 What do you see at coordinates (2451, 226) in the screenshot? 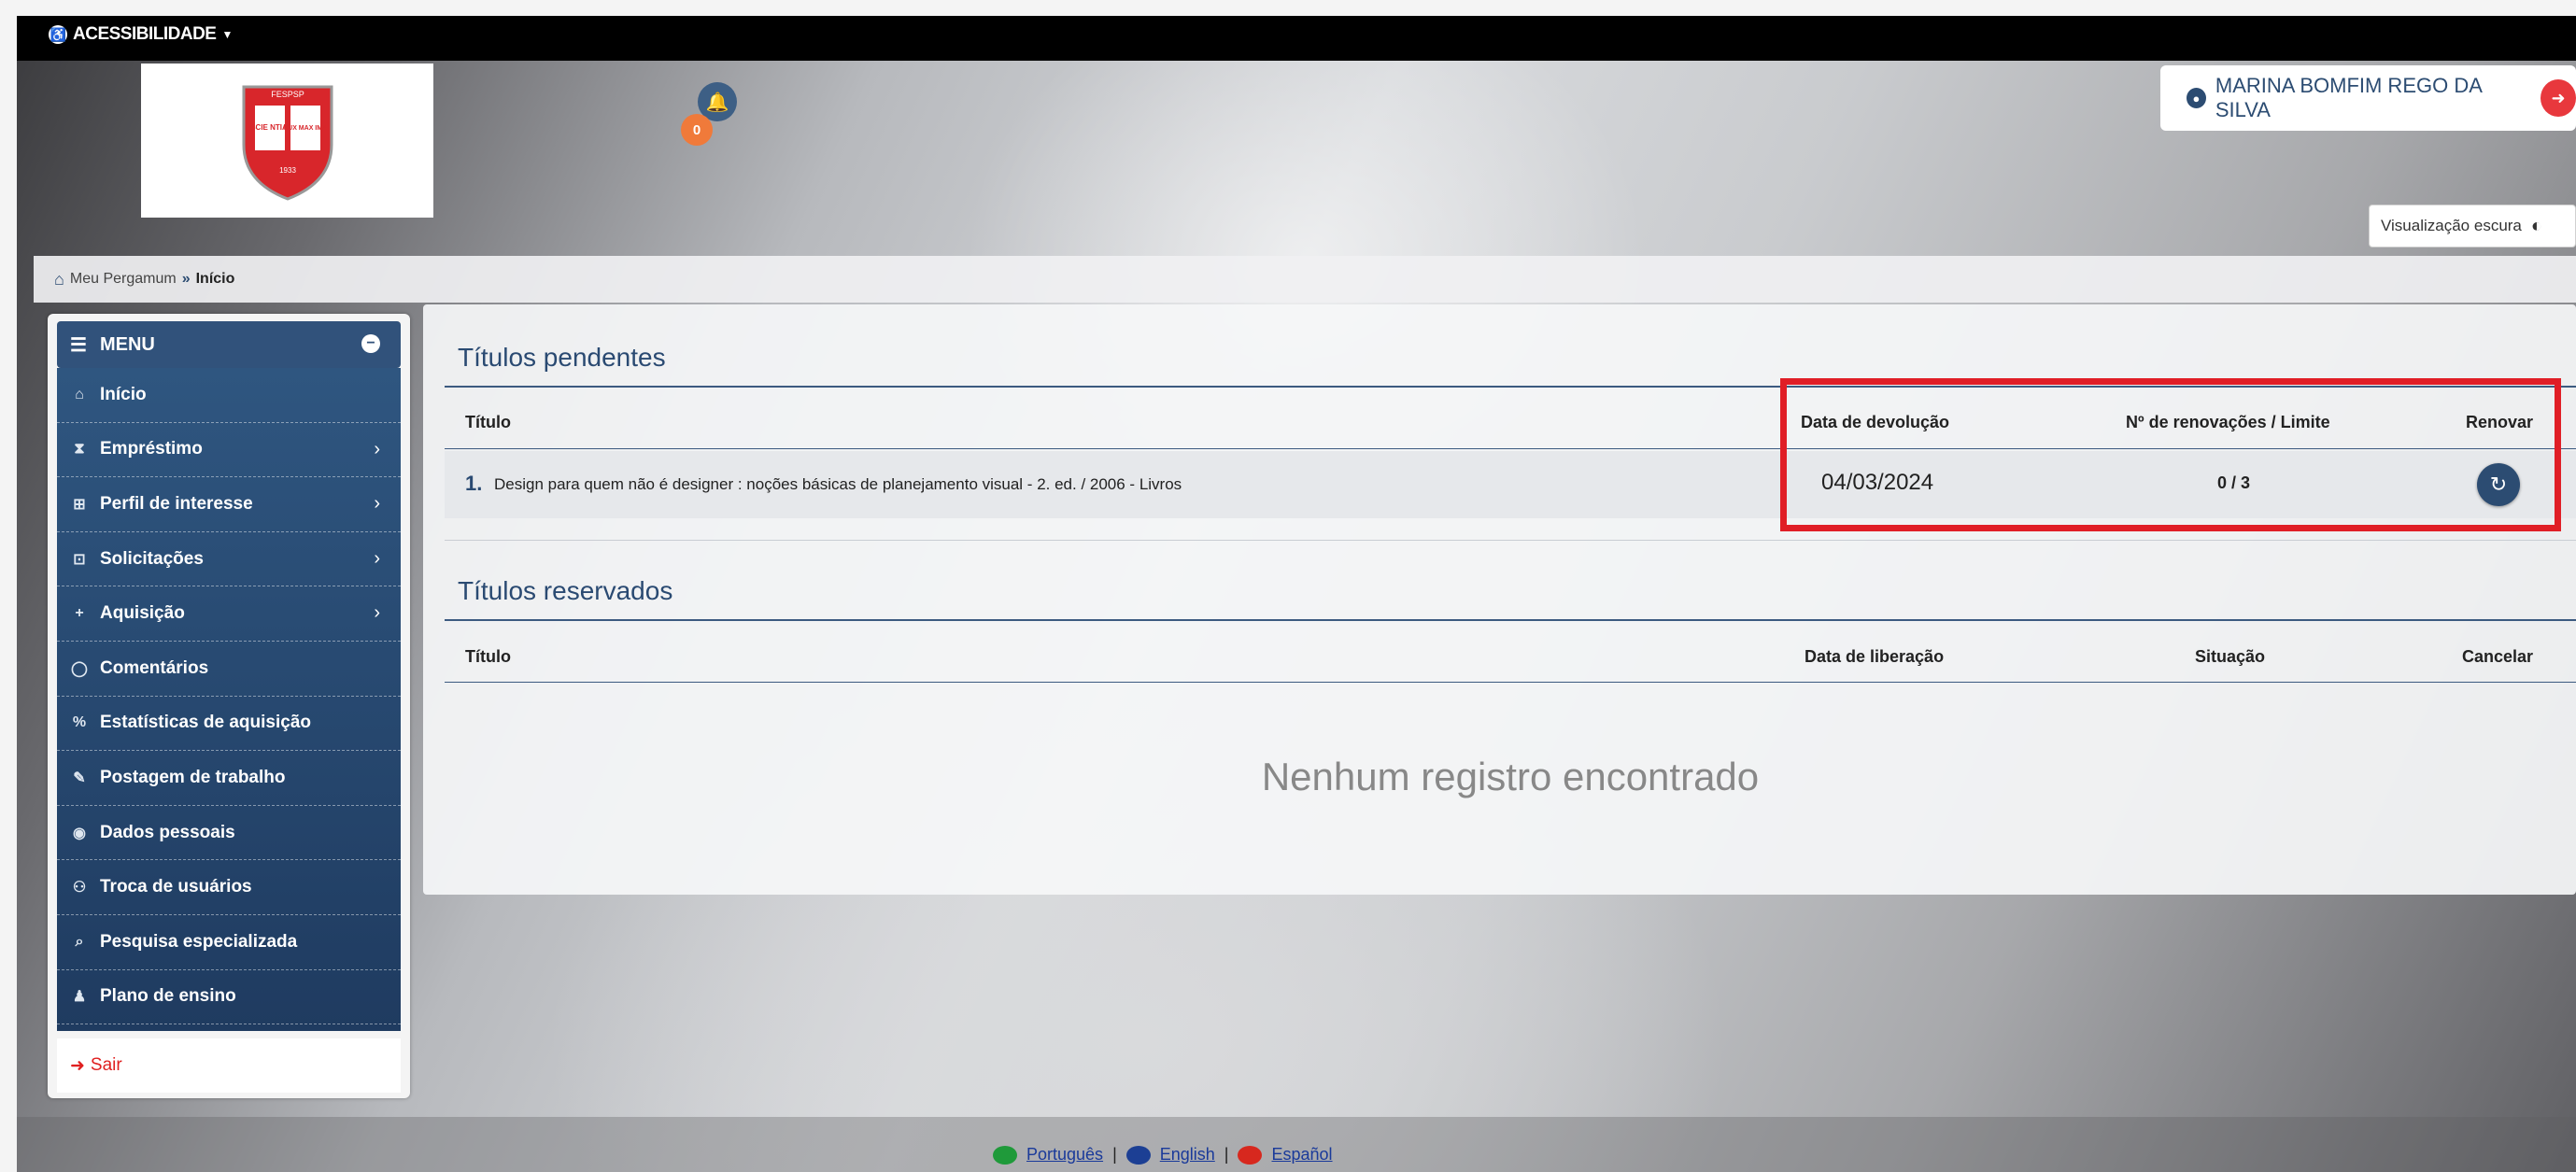
I see `dark-mode-label: Visualização escura` at bounding box center [2451, 226].